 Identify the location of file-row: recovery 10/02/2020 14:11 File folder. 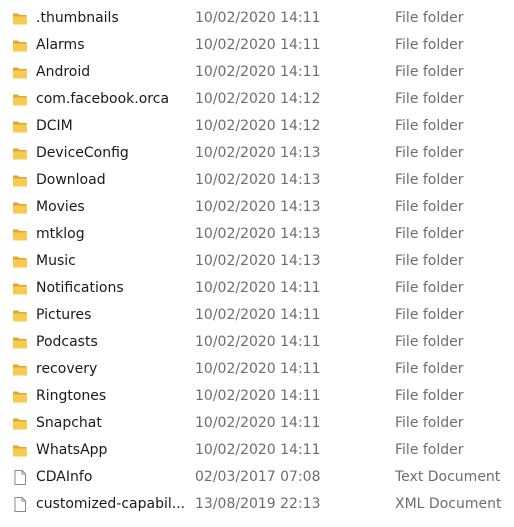
(257, 369).